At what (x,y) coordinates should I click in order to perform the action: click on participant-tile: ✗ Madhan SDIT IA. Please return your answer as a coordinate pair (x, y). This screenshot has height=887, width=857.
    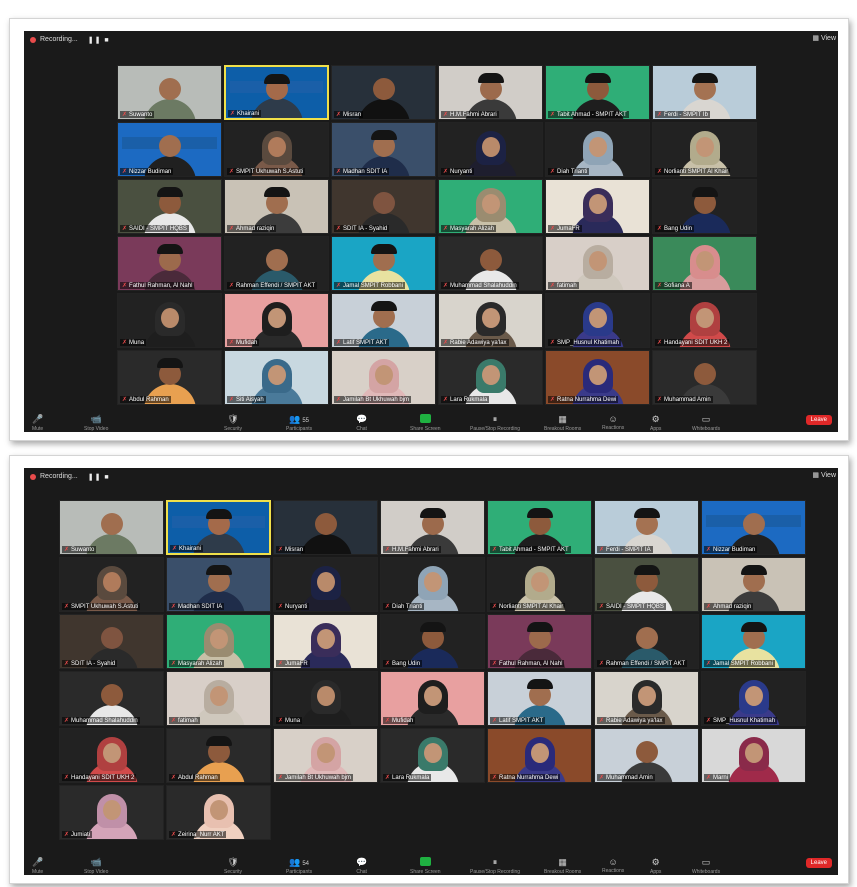
    Looking at the image, I should click on (383, 149).